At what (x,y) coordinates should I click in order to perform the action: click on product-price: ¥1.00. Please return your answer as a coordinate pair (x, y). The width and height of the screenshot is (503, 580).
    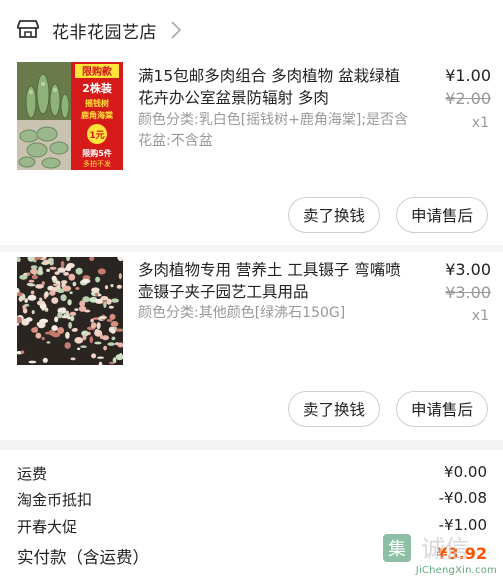
    Looking at the image, I should click on (468, 75).